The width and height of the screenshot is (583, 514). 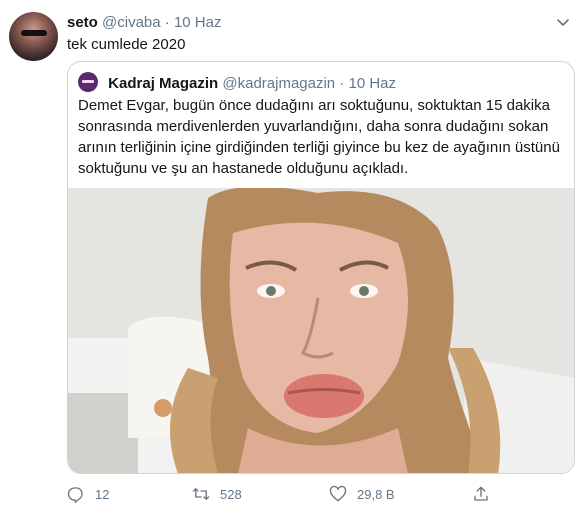 What do you see at coordinates (563, 22) in the screenshot?
I see `chevron-down-icon` at bounding box center [563, 22].